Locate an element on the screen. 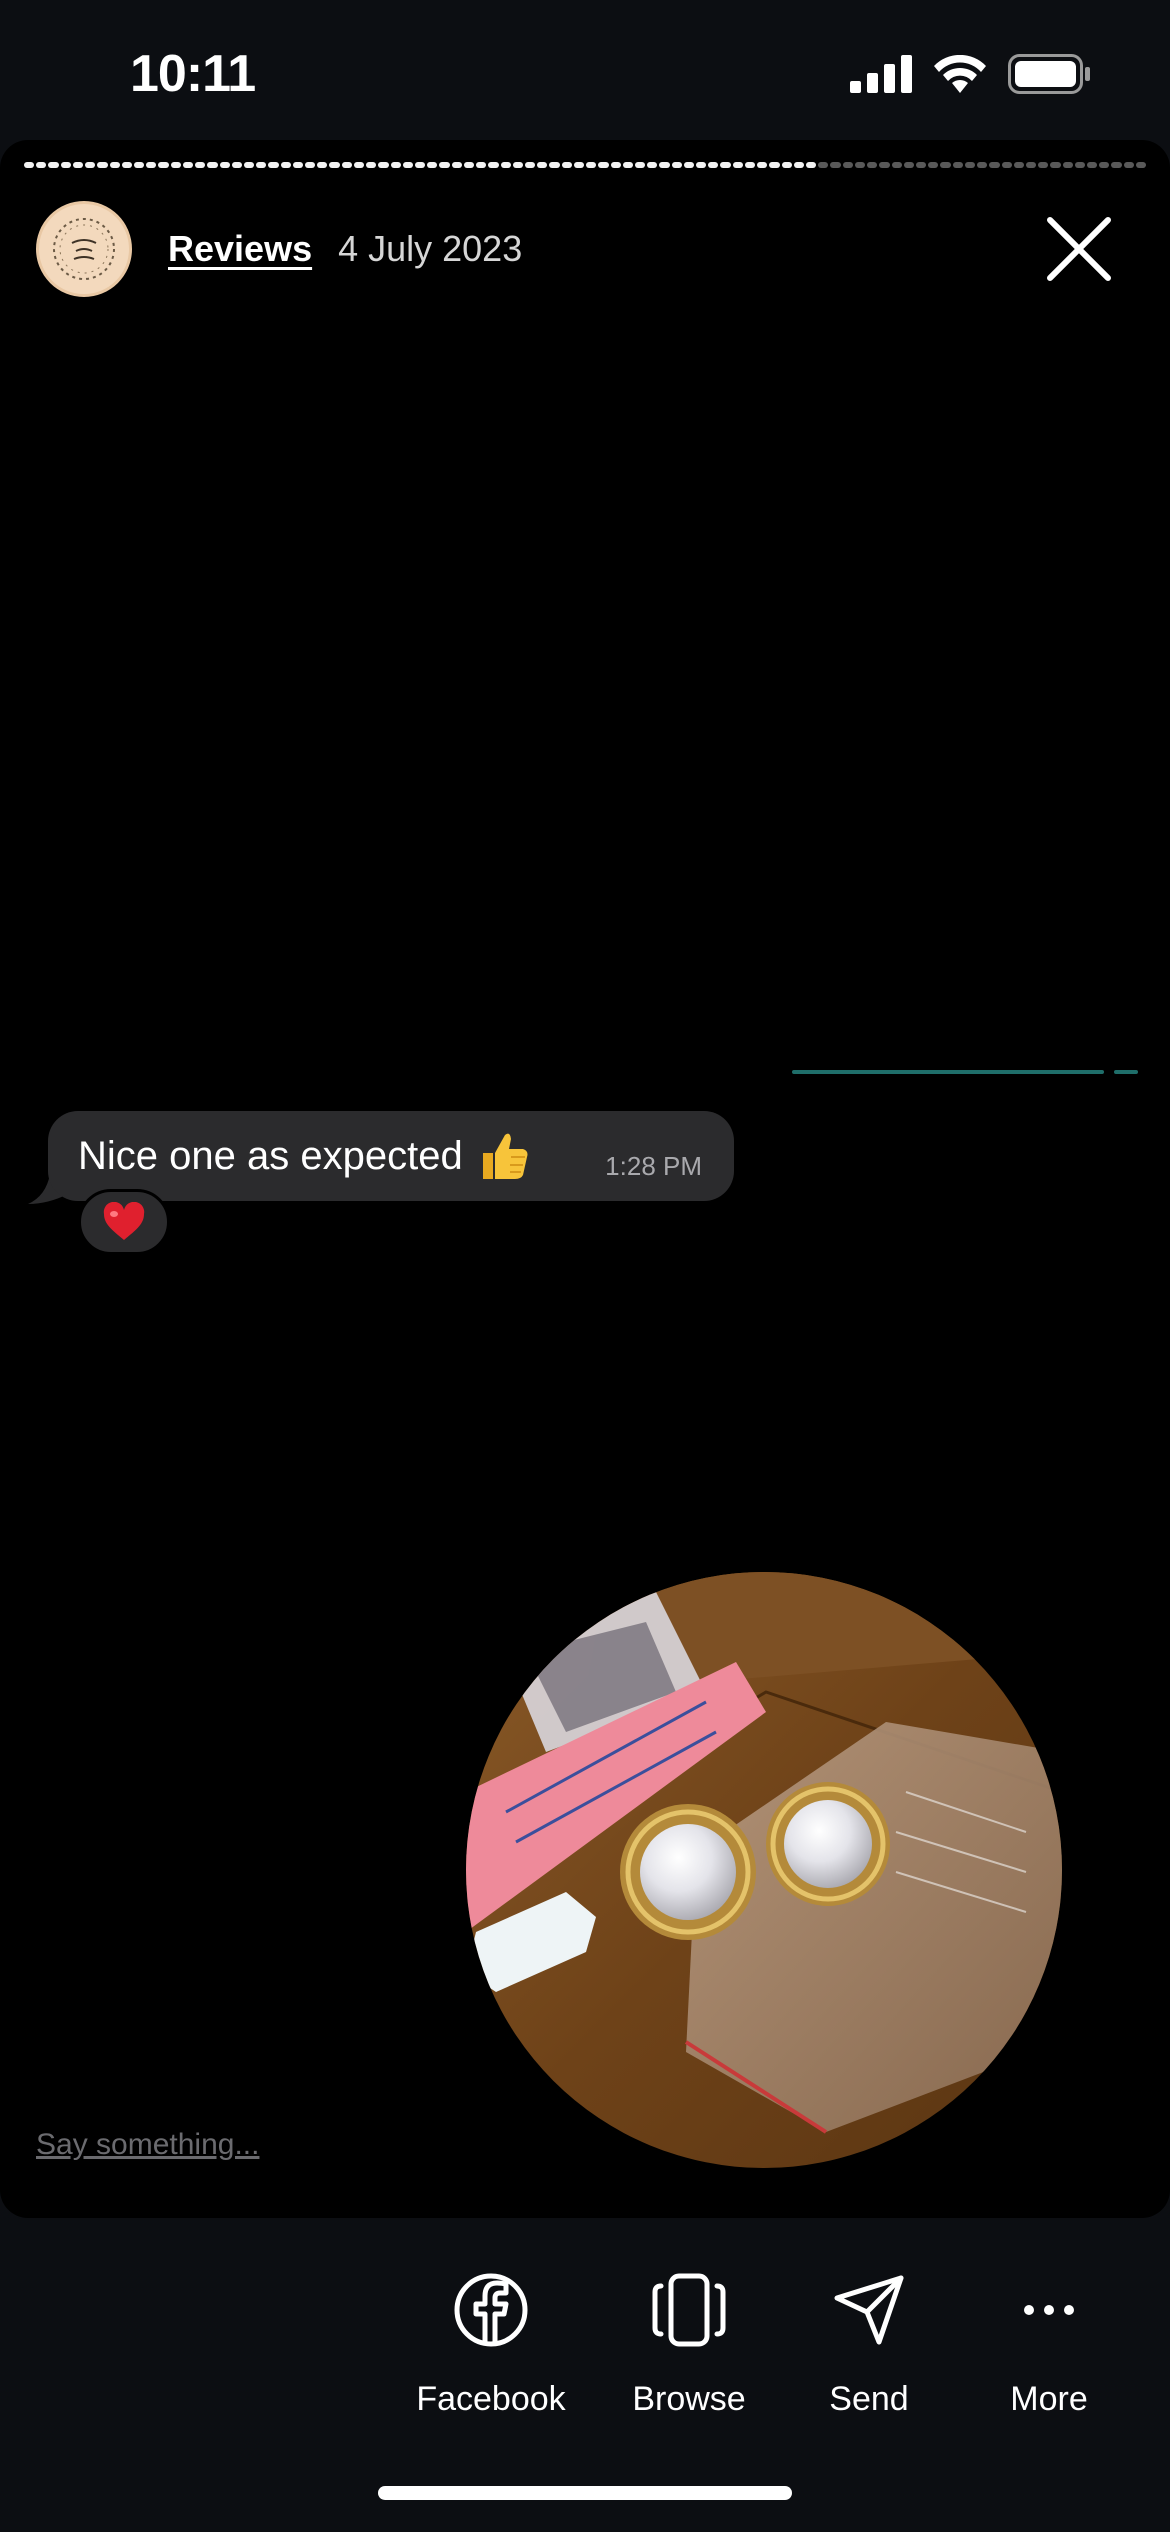  share-facebook-button: Facebook is located at coordinates (491, 2344).